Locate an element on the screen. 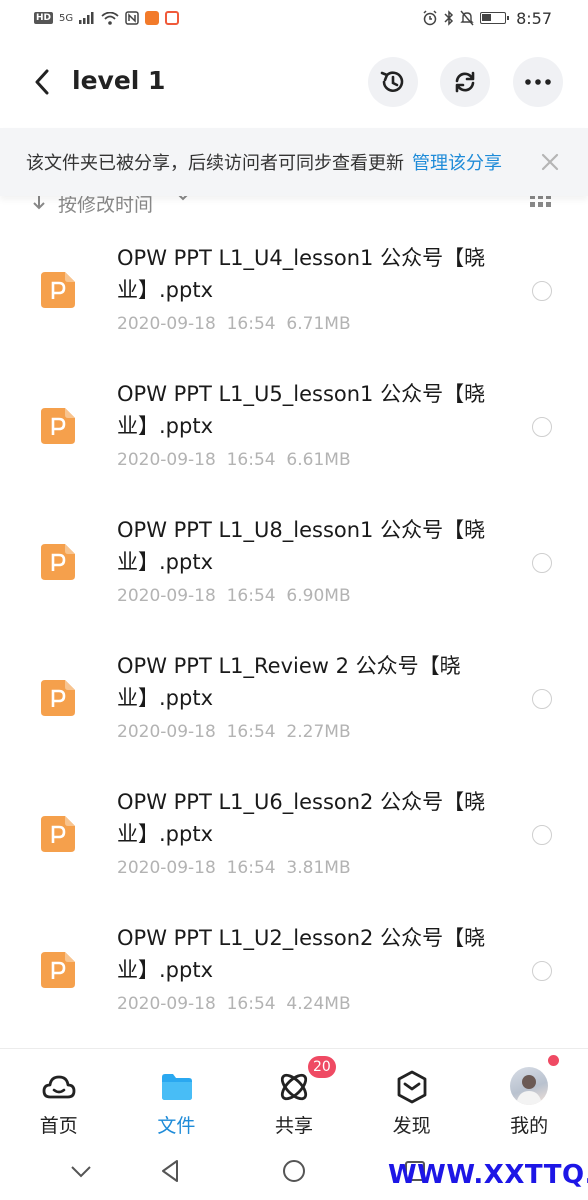 The image size is (588, 1200). history-icon is located at coordinates (392, 81).